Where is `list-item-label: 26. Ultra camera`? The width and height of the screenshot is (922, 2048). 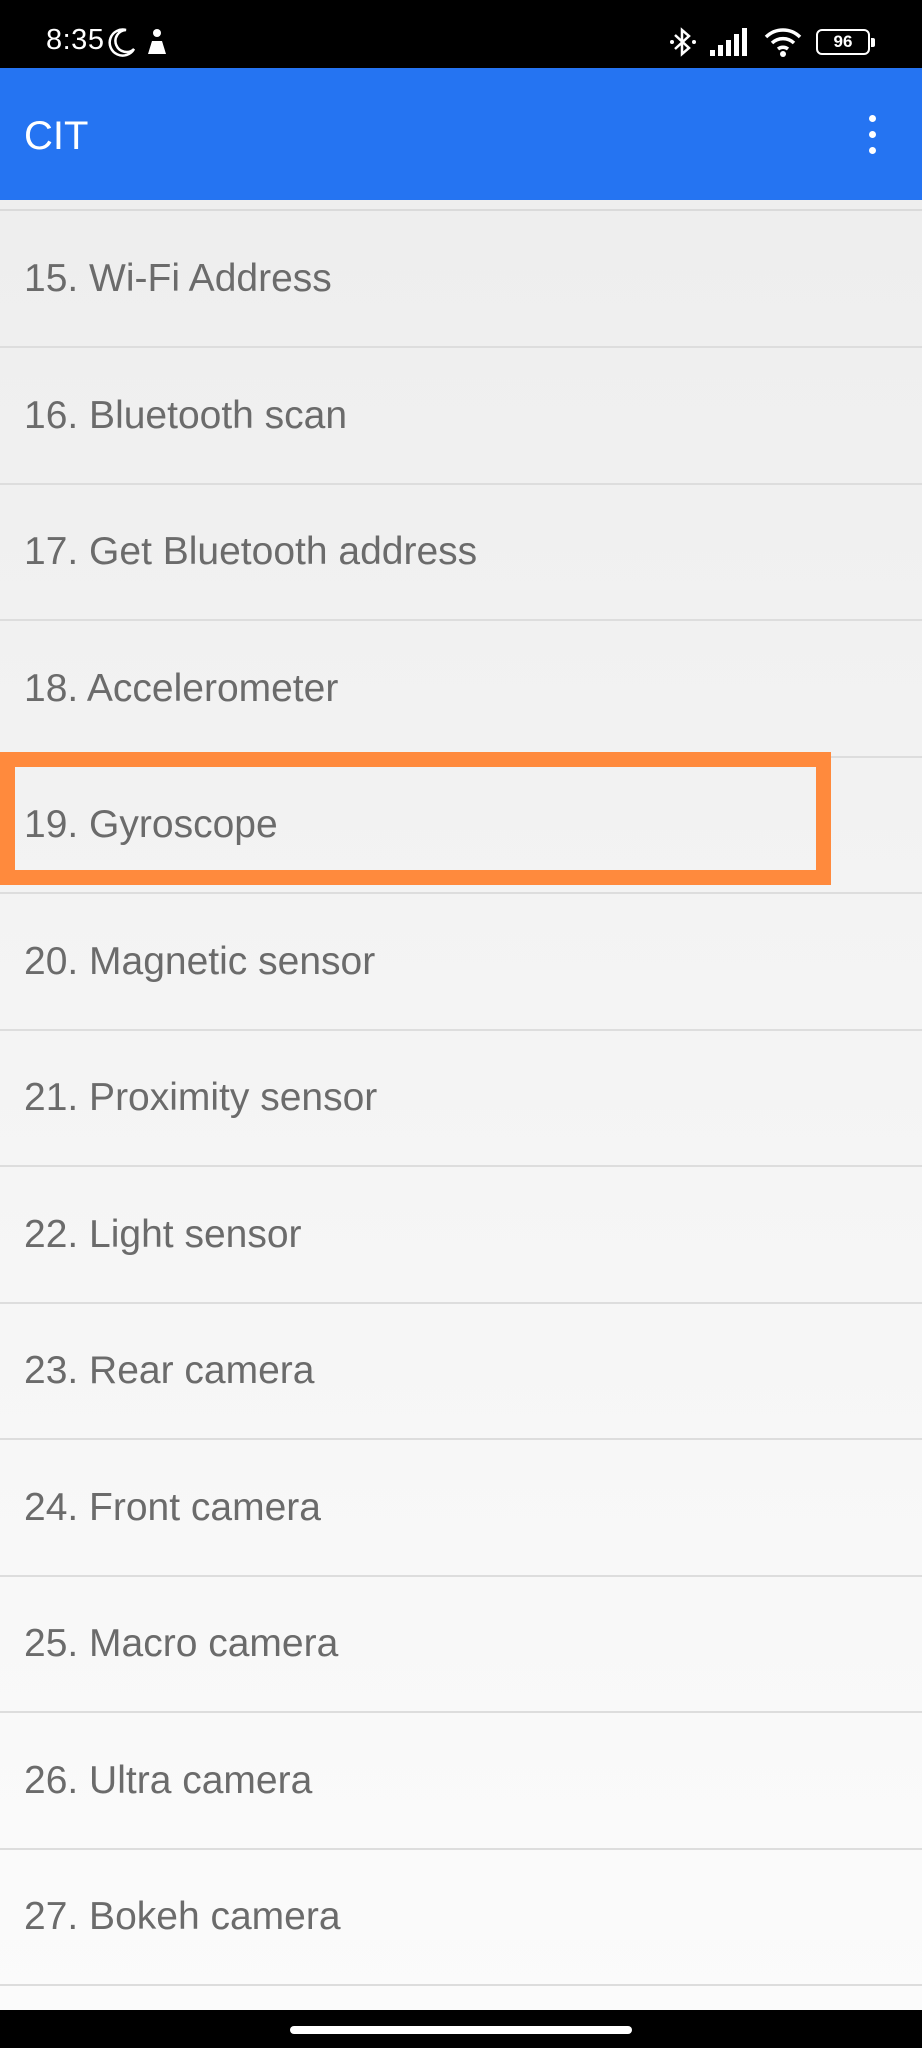 list-item-label: 26. Ultra camera is located at coordinates (168, 1780).